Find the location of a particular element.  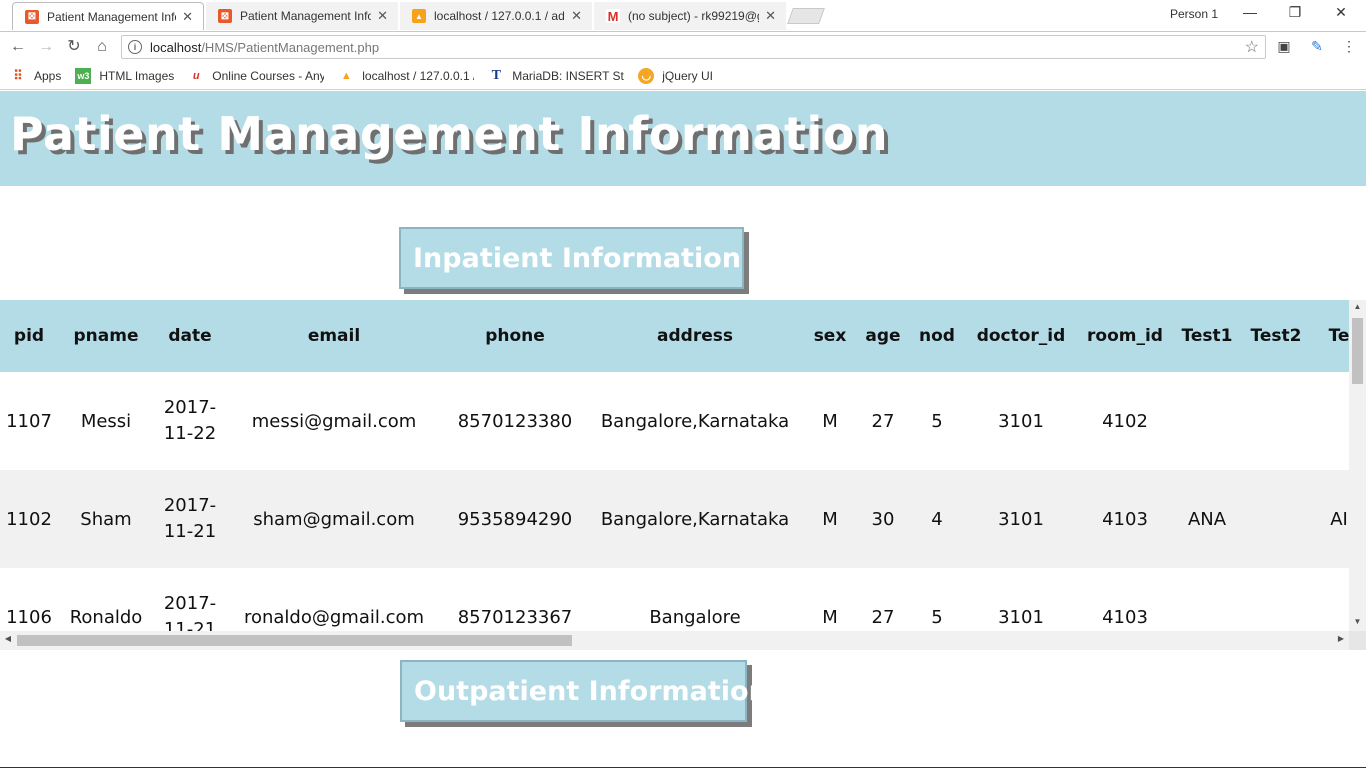

cell-test2 is located at coordinates (1276, 519).